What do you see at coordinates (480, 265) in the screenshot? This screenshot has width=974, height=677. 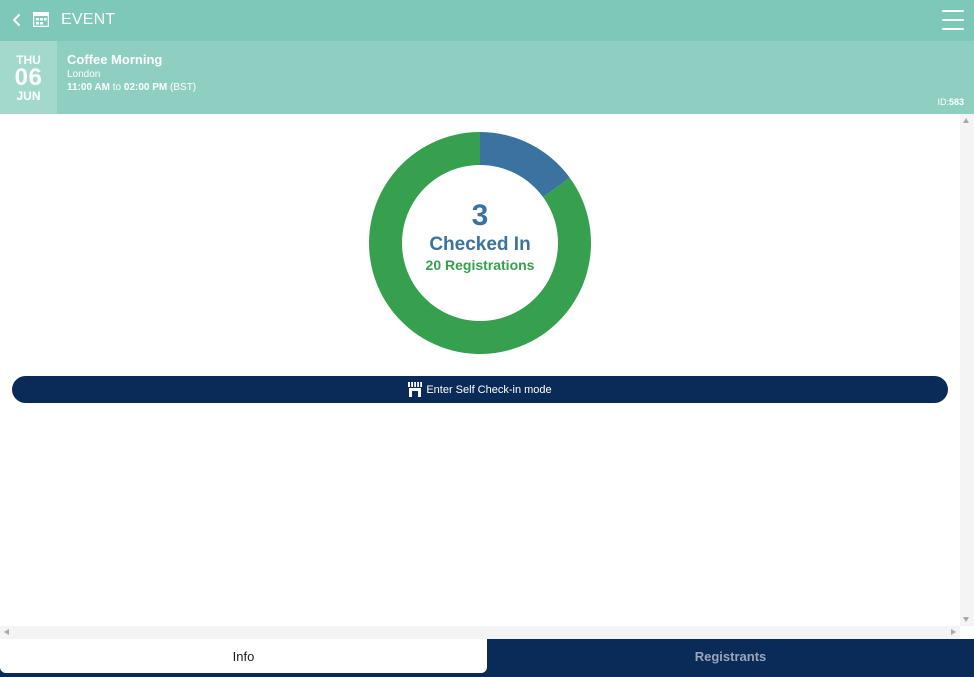 I see `registrations-label: 20 Registrations` at bounding box center [480, 265].